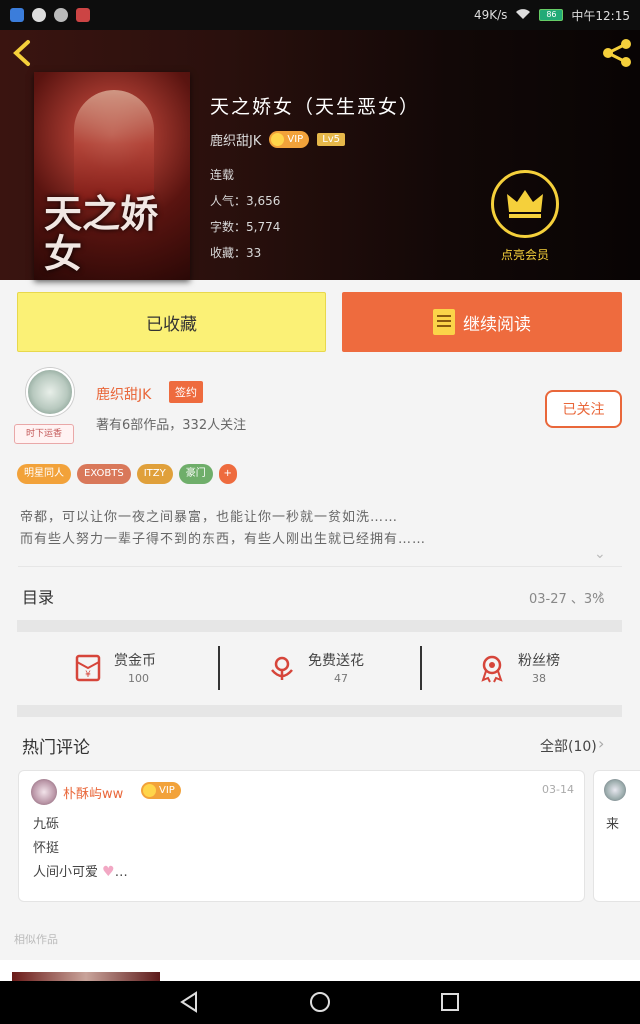  I want to click on share-button, so click(617, 53).